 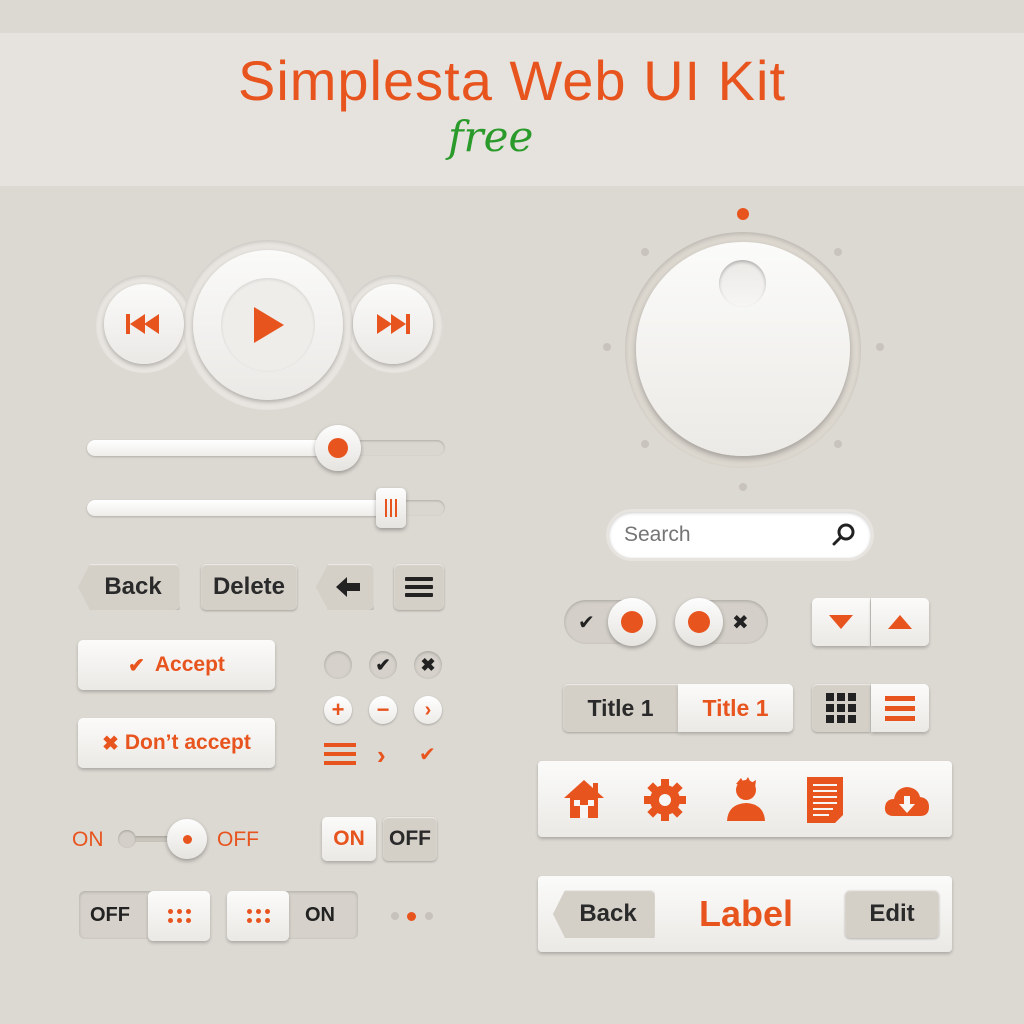 I want to click on prev-button, so click(x=144, y=324).